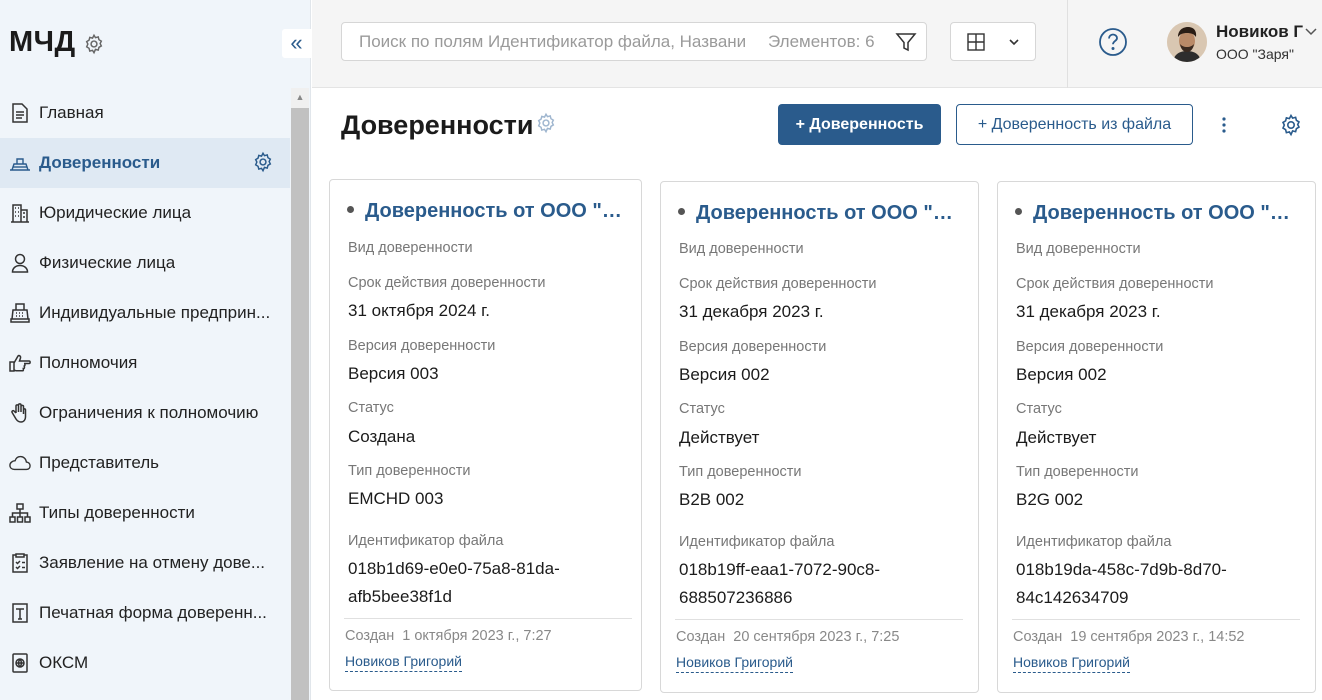 The width and height of the screenshot is (1322, 700). What do you see at coordinates (20, 113) in the screenshot?
I see `document-icon` at bounding box center [20, 113].